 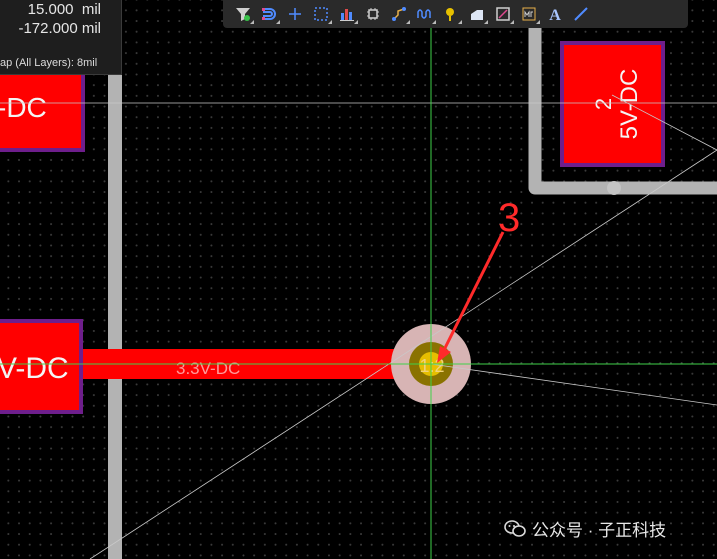 I want to click on annotation-arrow-line, so click(x=473, y=292).